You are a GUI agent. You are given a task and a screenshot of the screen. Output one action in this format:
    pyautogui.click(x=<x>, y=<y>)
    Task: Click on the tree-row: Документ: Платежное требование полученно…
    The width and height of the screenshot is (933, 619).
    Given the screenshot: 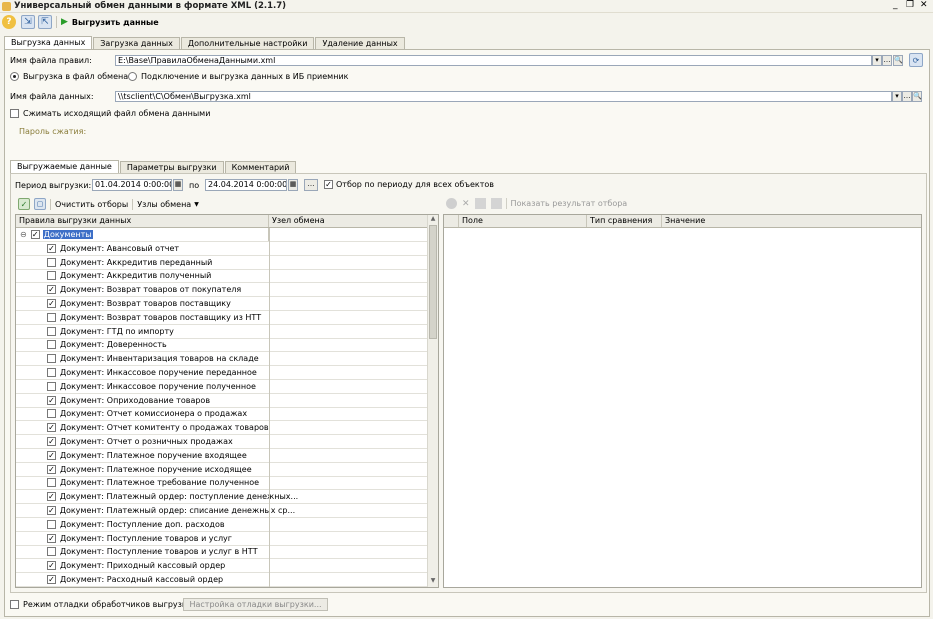 What is the action you would take?
    pyautogui.click(x=227, y=484)
    